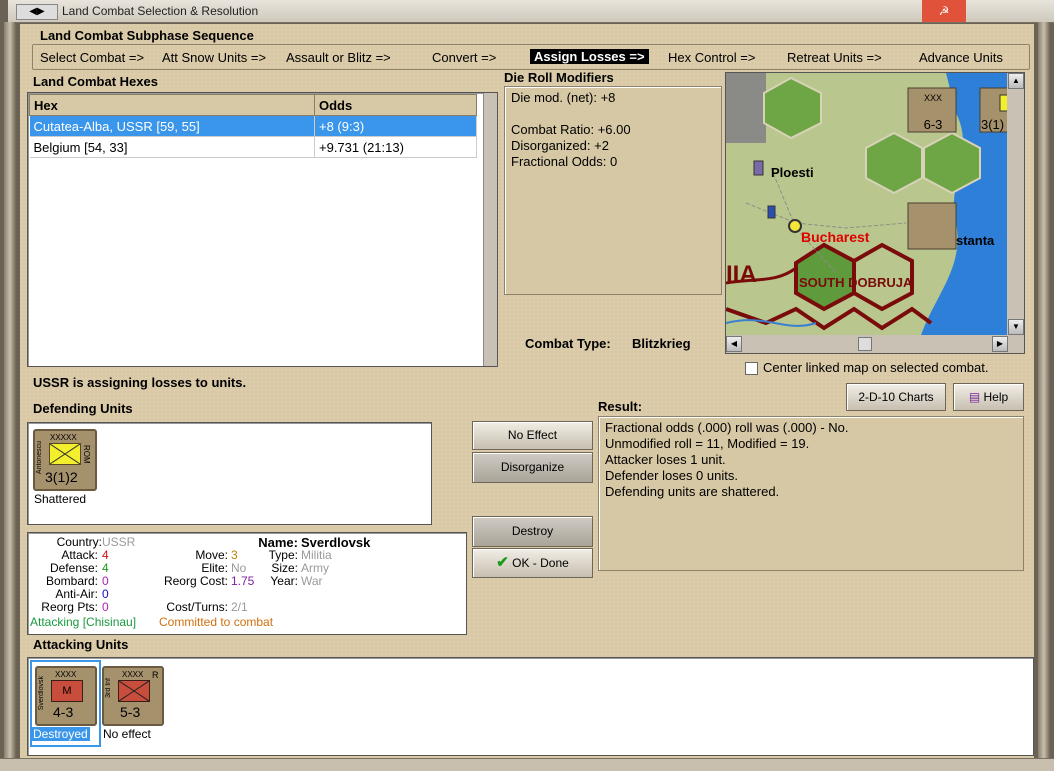  I want to click on center-map-checkbox, so click(751, 368).